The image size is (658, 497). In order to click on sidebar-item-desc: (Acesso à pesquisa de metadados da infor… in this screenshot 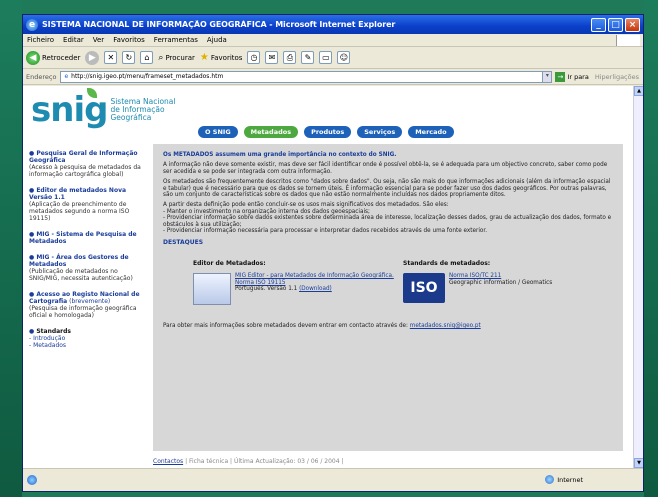, I will do `click(85, 171)`.